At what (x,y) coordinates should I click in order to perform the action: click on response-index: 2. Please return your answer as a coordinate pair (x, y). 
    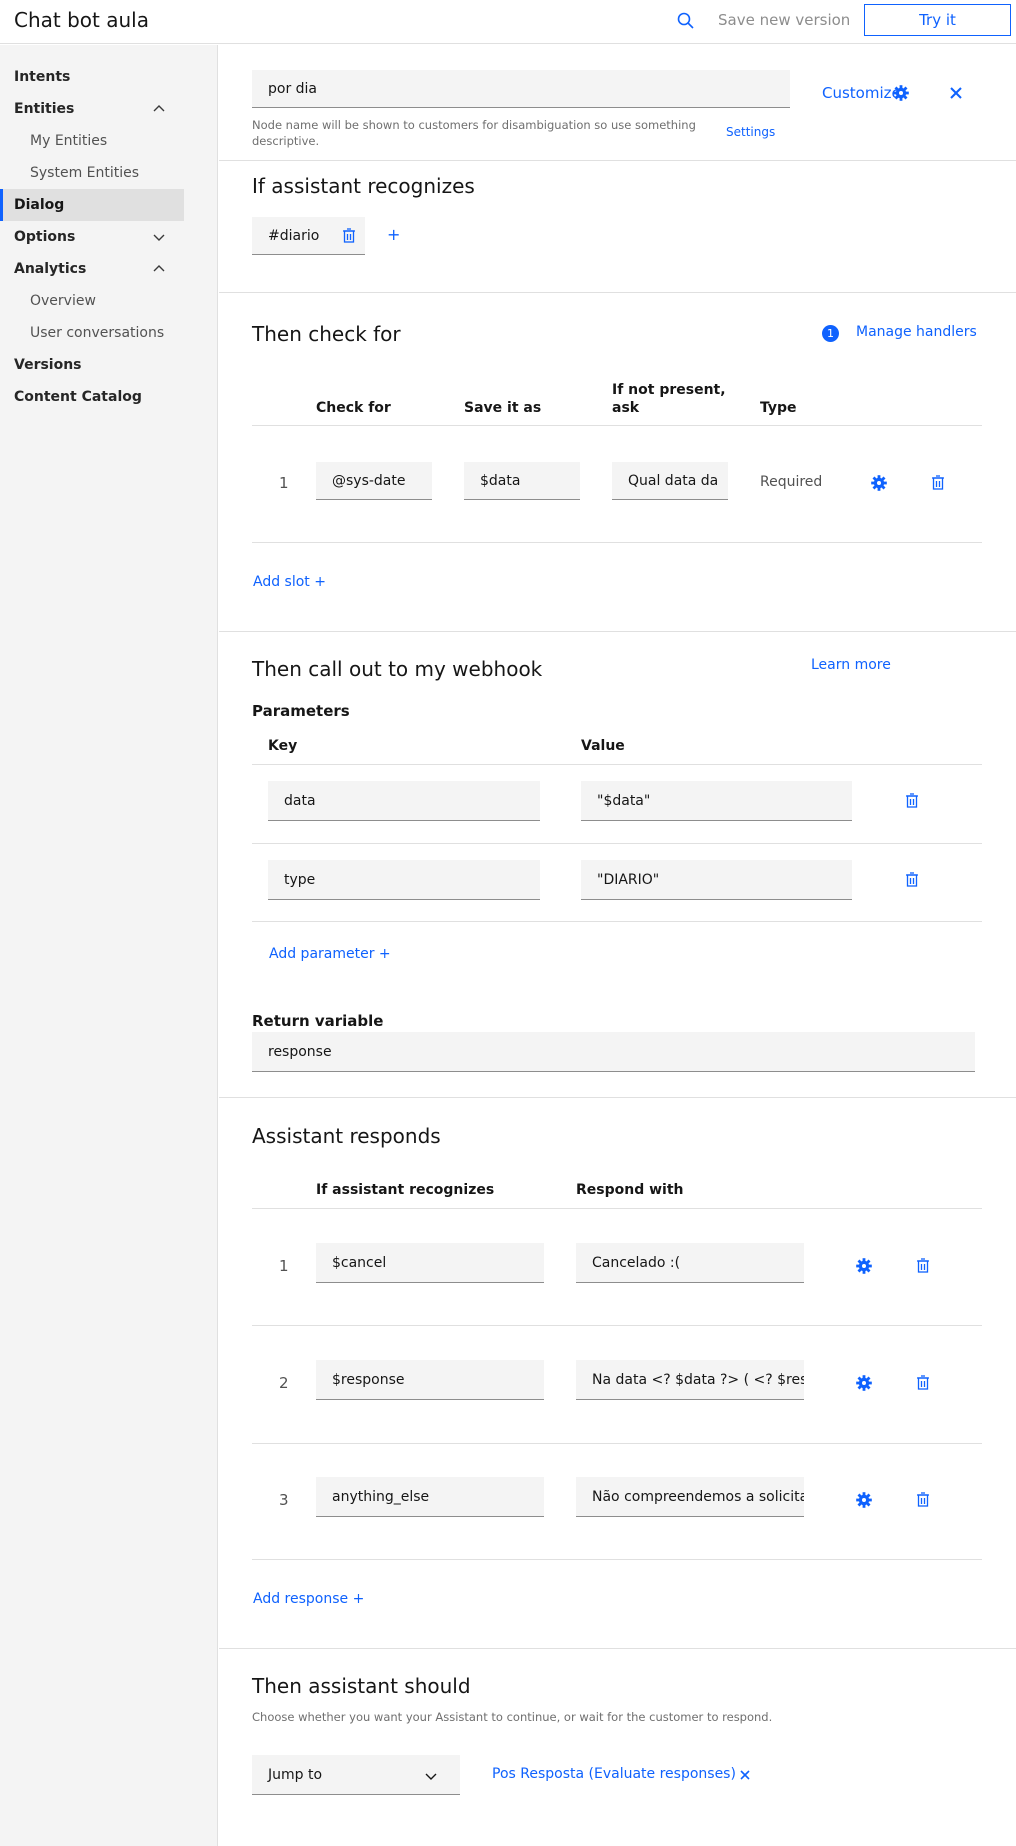
    Looking at the image, I should click on (284, 1383).